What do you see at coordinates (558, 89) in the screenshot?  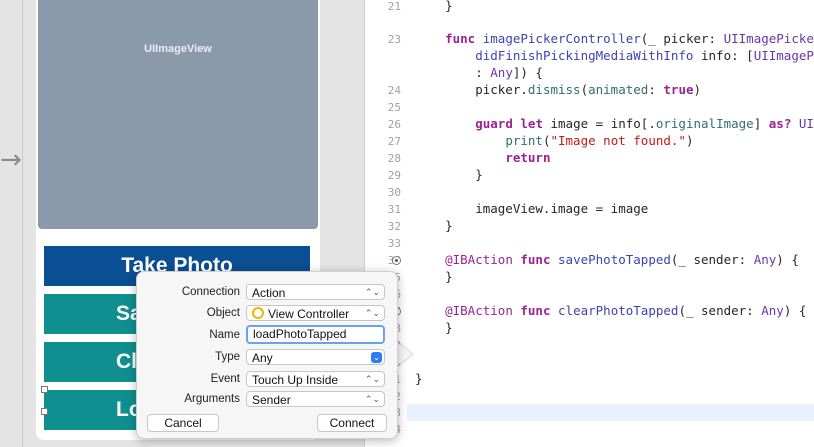 I see `code-line: picker.dismiss(animated: true)` at bounding box center [558, 89].